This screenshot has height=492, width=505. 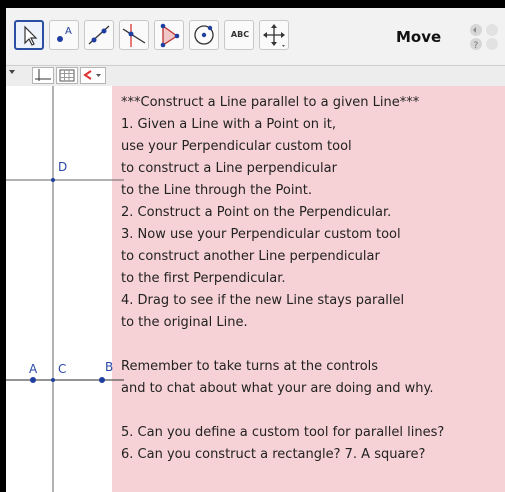 What do you see at coordinates (250, 256) in the screenshot?
I see `instruction-line: to construct another Line perpendicular` at bounding box center [250, 256].